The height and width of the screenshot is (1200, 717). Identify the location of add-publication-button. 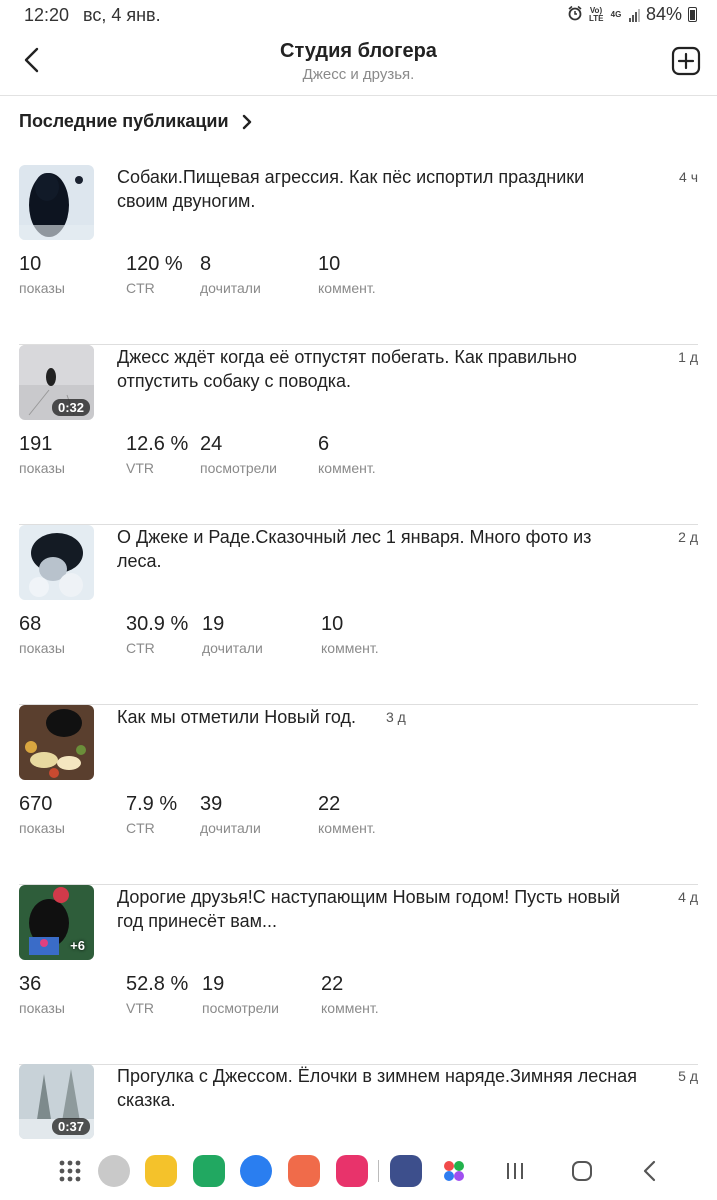
(686, 61).